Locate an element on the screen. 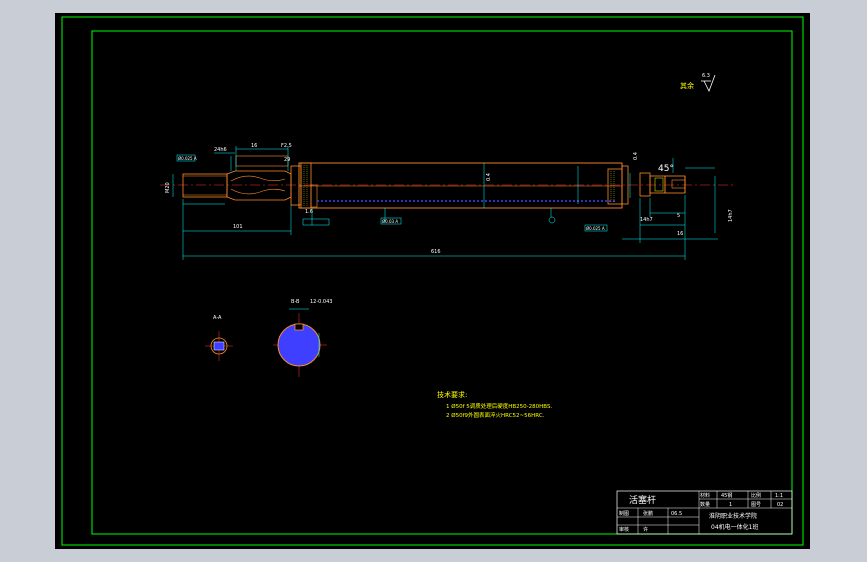 The width and height of the screenshot is (867, 562). dim-total: 616 is located at coordinates (436, 252).